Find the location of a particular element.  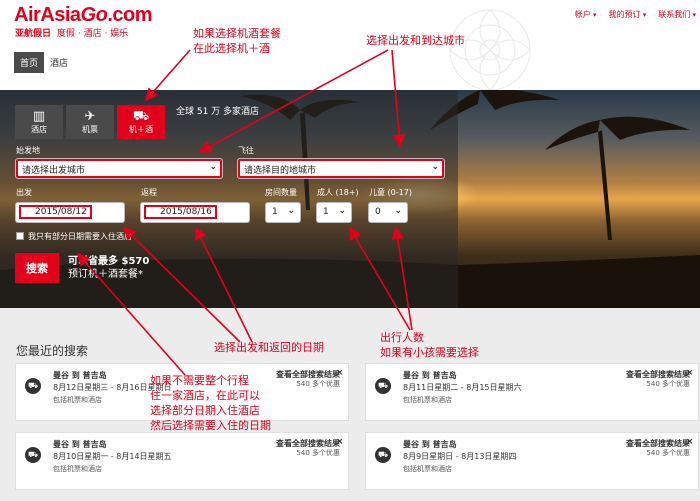

return-date-input: 2015/08/16 is located at coordinates (195, 212).